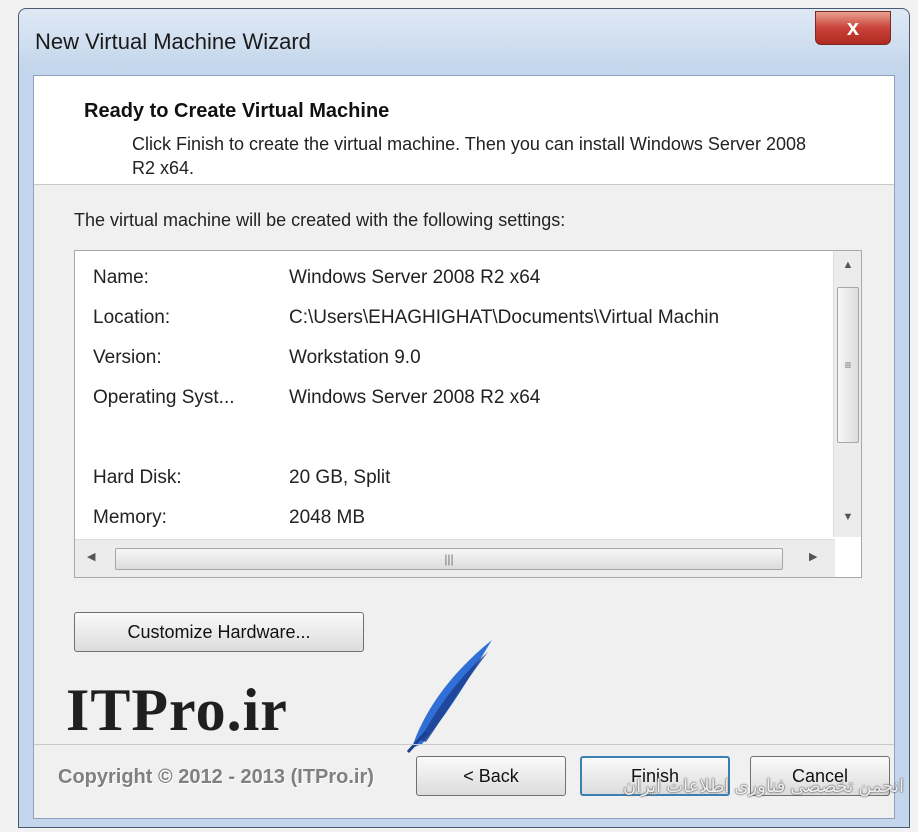 The width and height of the screenshot is (918, 832). What do you see at coordinates (763, 786) in the screenshot?
I see `persian-watermark: انجمن تخصصی فناوری اطلاعات ایران` at bounding box center [763, 786].